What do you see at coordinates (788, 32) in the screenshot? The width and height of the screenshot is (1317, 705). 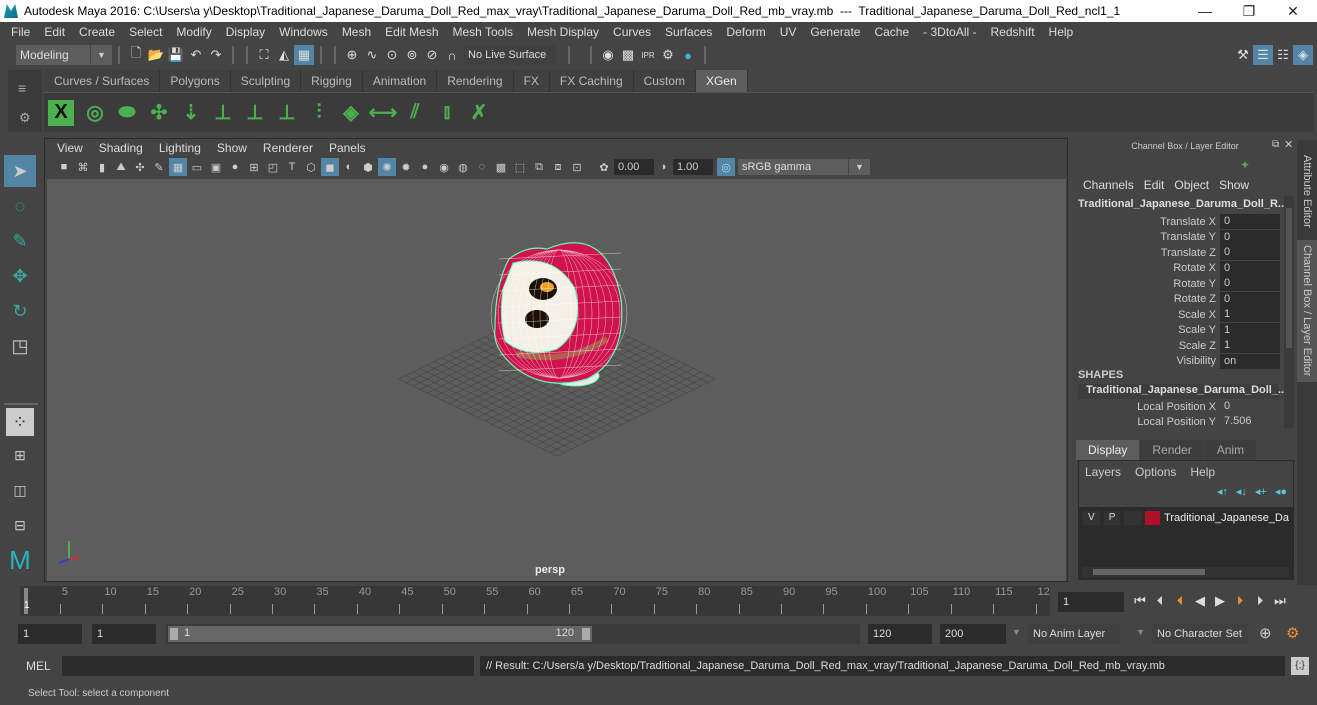 I see `menu-uv: UV` at bounding box center [788, 32].